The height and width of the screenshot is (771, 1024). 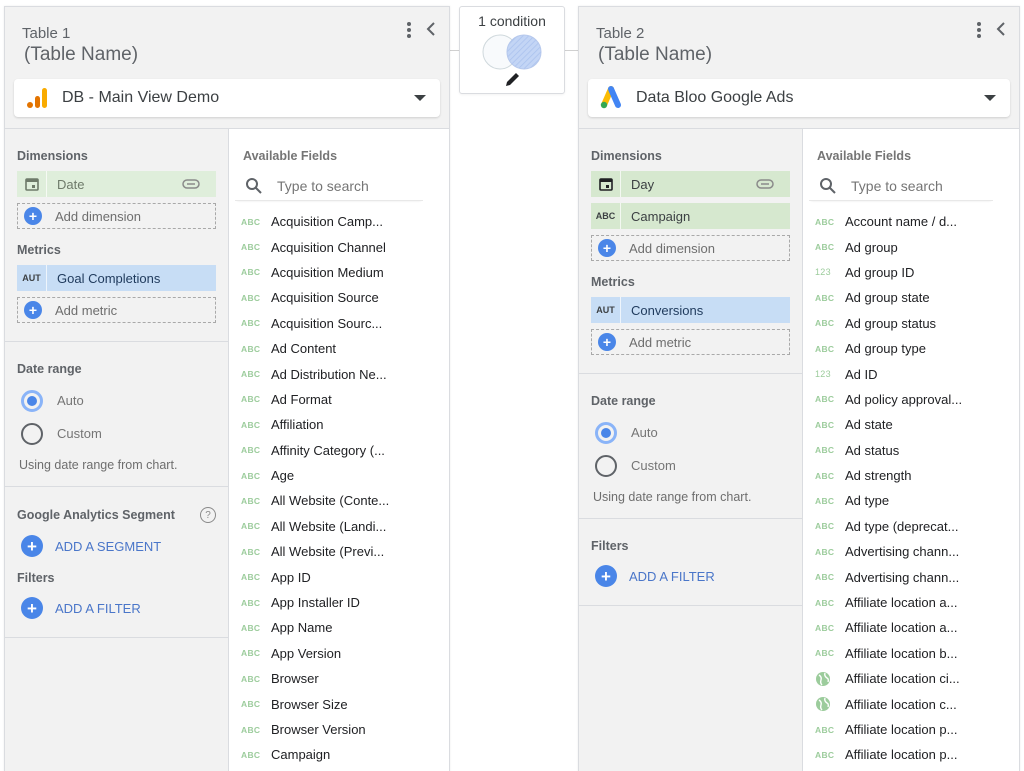 What do you see at coordinates (606, 432) in the screenshot?
I see `radio-selected-icon` at bounding box center [606, 432].